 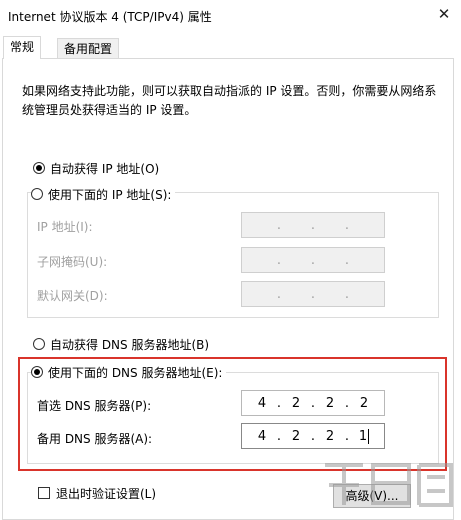 What do you see at coordinates (389, 485) in the screenshot?
I see `watermark-logo` at bounding box center [389, 485].